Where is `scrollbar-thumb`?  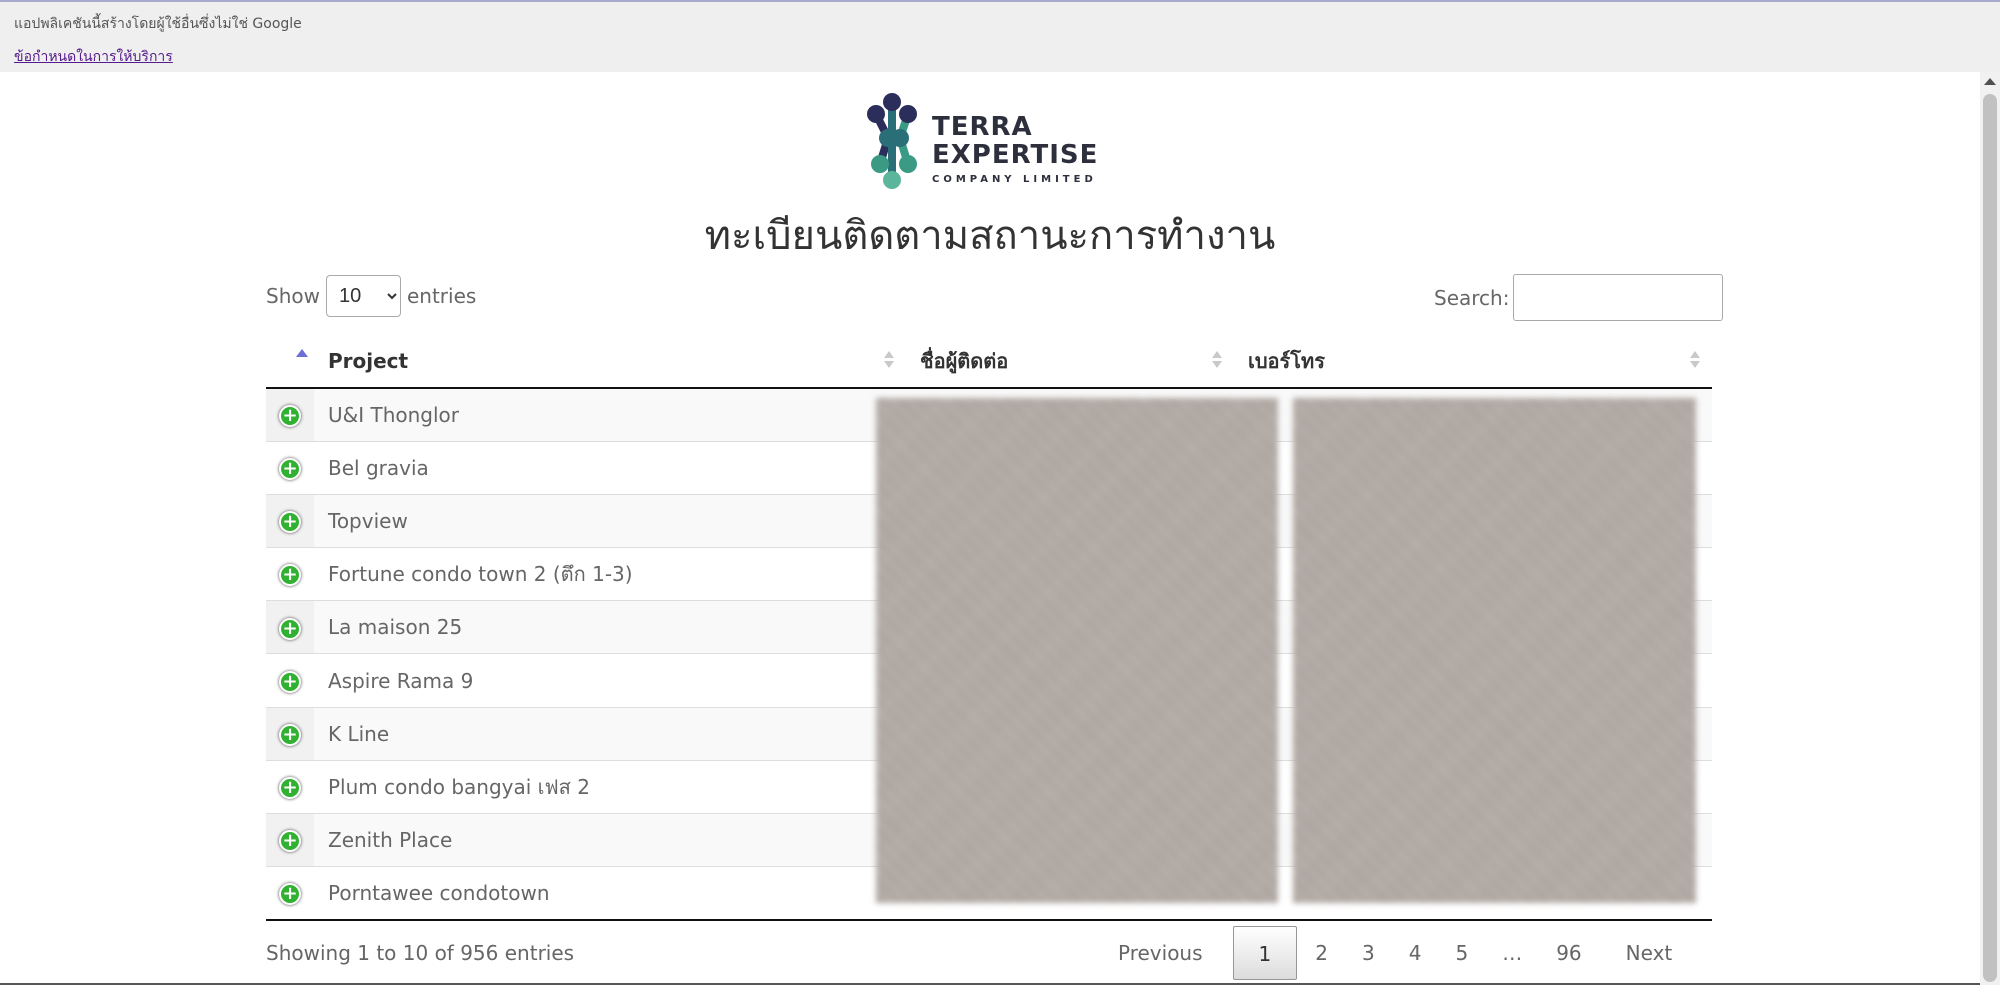
scrollbar-thumb is located at coordinates (1990, 538).